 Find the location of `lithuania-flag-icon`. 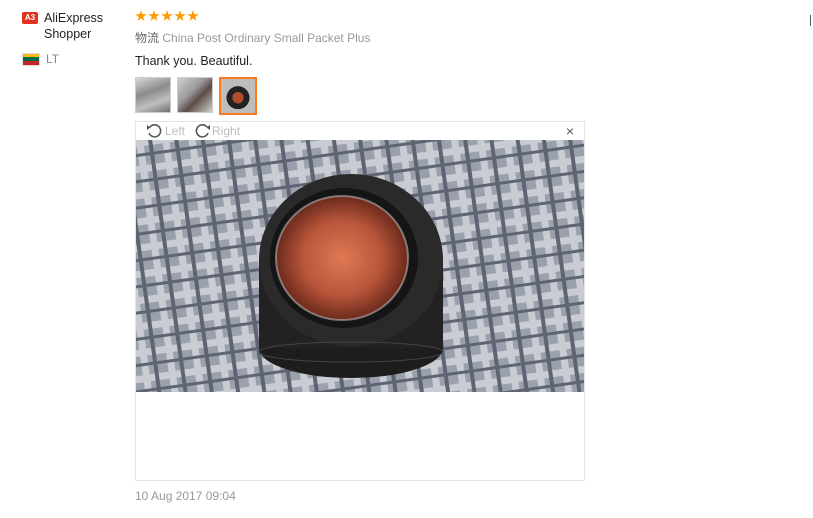

lithuania-flag-icon is located at coordinates (31, 59).